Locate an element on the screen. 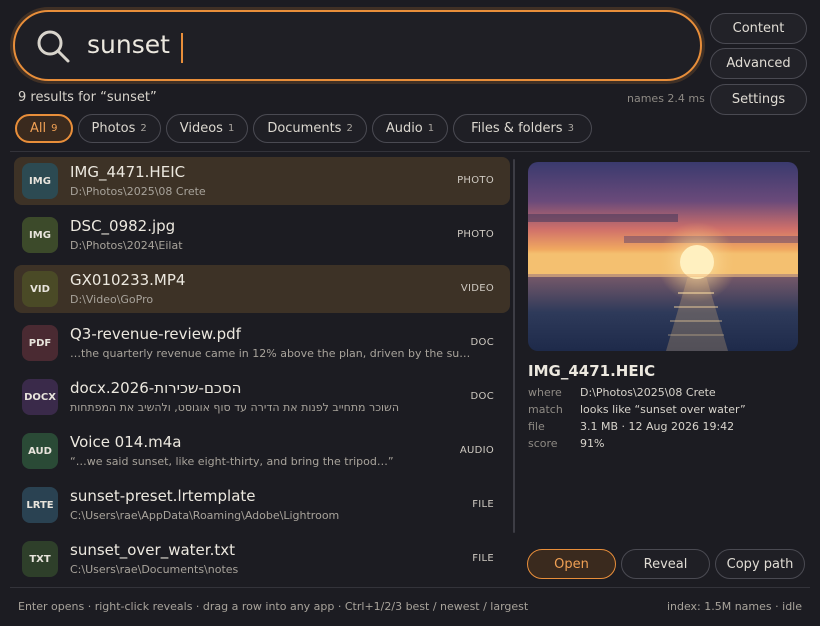  pdf-file-icon: PDF is located at coordinates (40, 343).